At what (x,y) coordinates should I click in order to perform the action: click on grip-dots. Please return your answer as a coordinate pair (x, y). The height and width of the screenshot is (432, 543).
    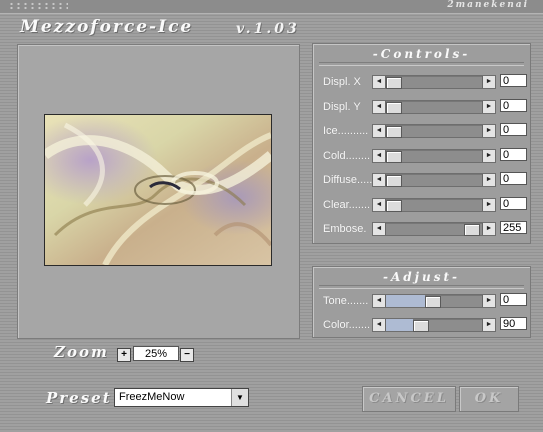
    Looking at the image, I should click on (38, 6).